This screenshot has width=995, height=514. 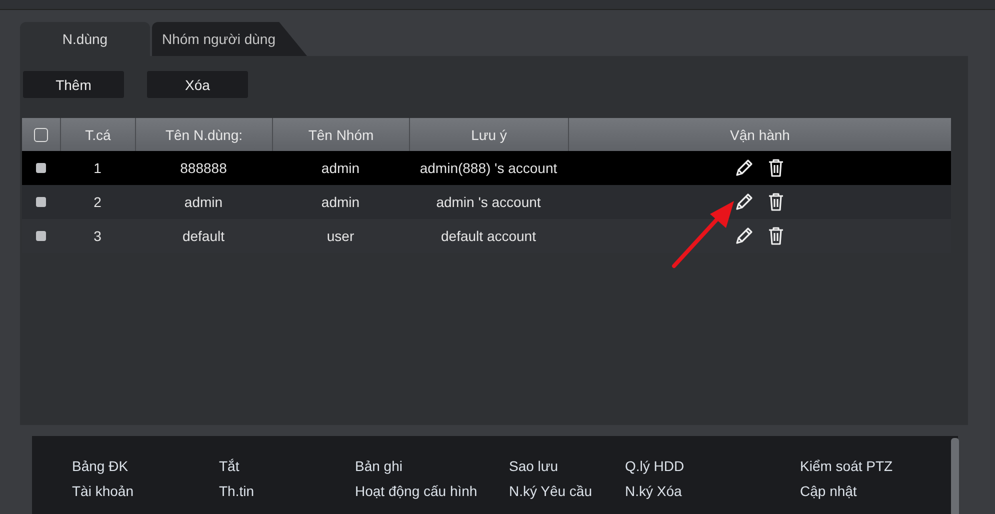 What do you see at coordinates (203, 236) in the screenshot?
I see `table-cell: default` at bounding box center [203, 236].